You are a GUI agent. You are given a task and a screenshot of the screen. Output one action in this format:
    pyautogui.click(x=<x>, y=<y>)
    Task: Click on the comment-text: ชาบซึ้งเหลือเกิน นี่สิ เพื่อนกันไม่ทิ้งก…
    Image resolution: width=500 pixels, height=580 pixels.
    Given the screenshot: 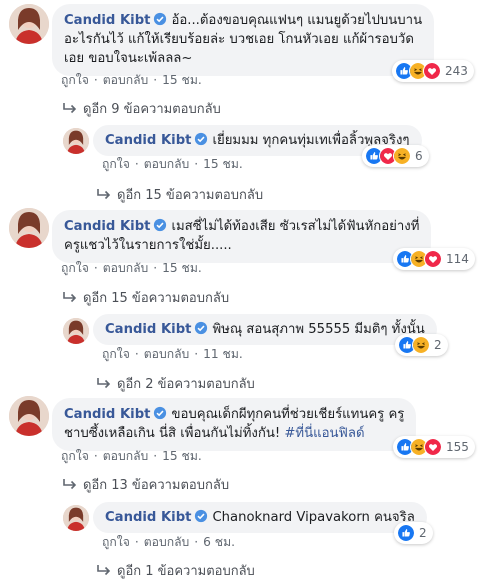 What is the action you would take?
    pyautogui.click(x=174, y=433)
    